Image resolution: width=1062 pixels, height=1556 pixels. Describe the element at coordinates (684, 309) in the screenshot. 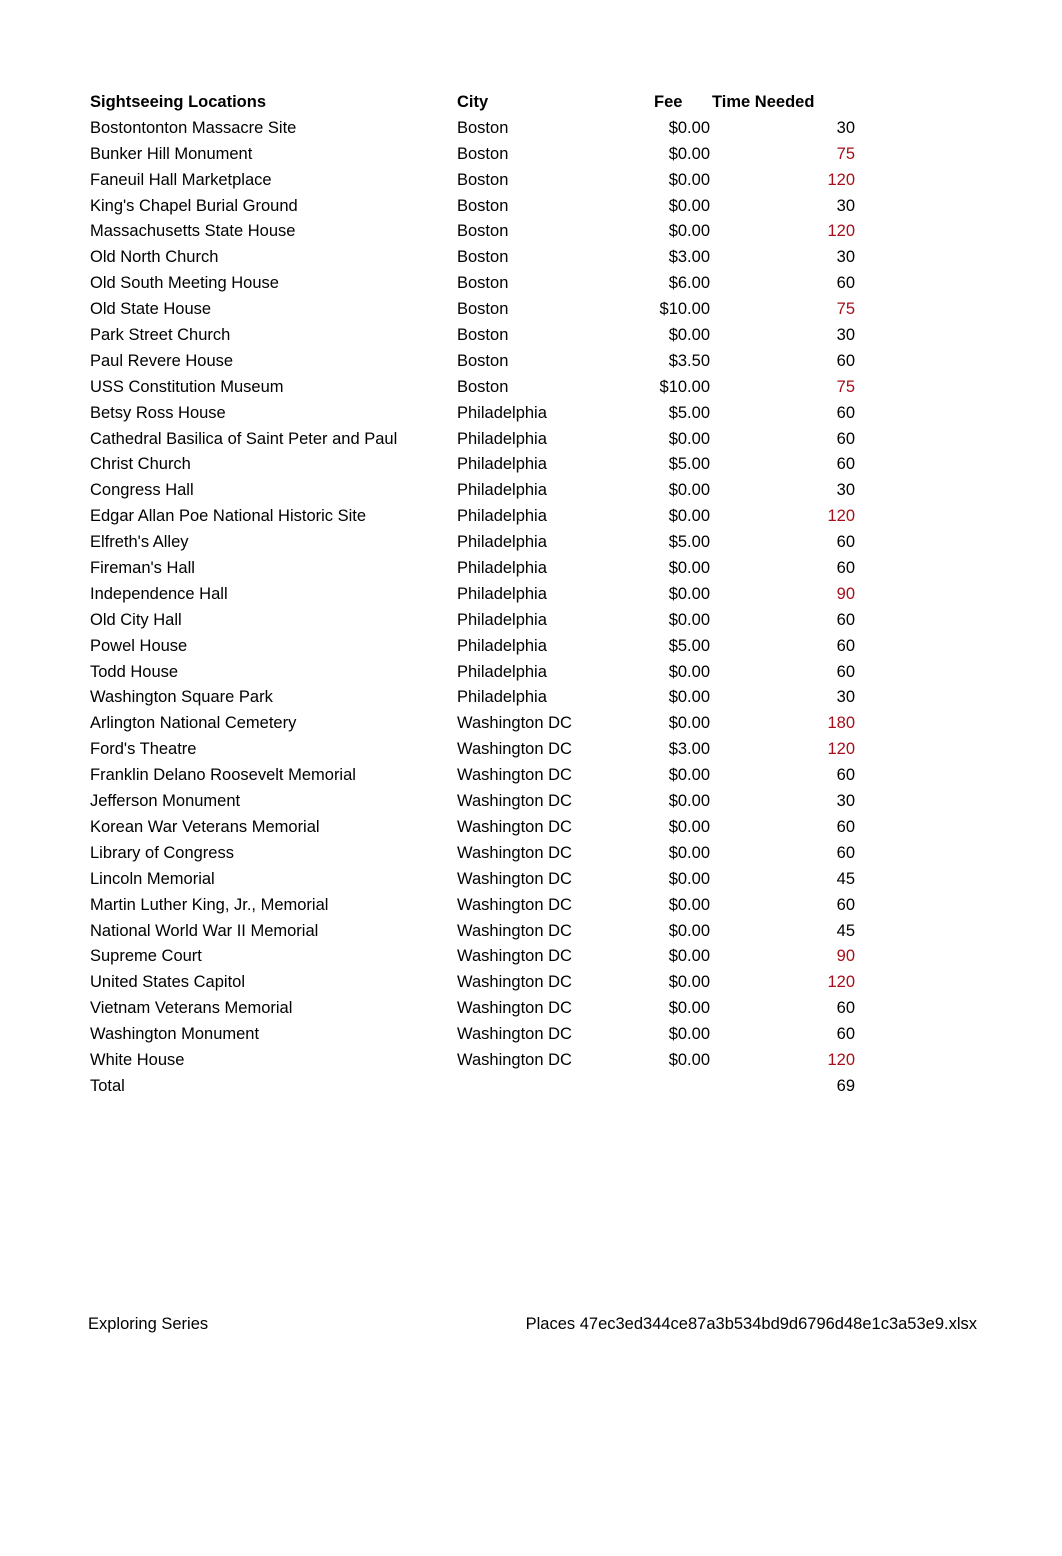

I see `fee-cell: $10.00` at that location.